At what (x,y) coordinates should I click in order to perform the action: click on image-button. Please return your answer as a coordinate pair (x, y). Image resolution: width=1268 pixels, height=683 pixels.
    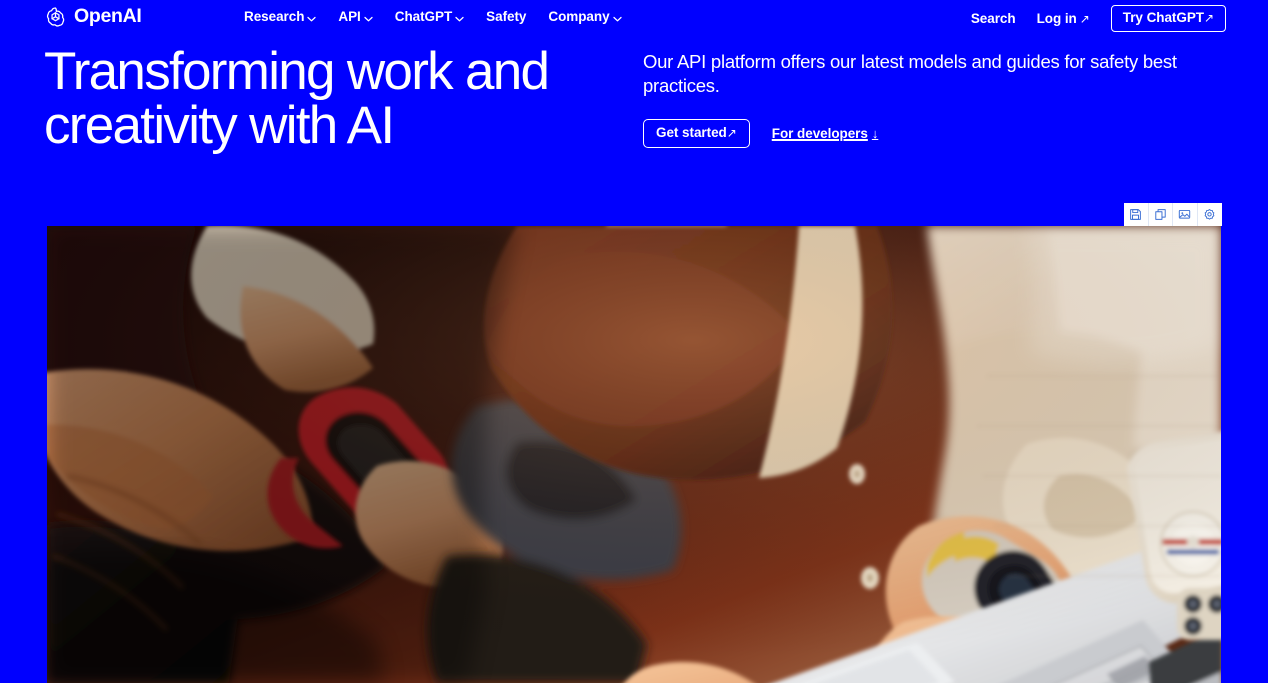
    Looking at the image, I should click on (1185, 214).